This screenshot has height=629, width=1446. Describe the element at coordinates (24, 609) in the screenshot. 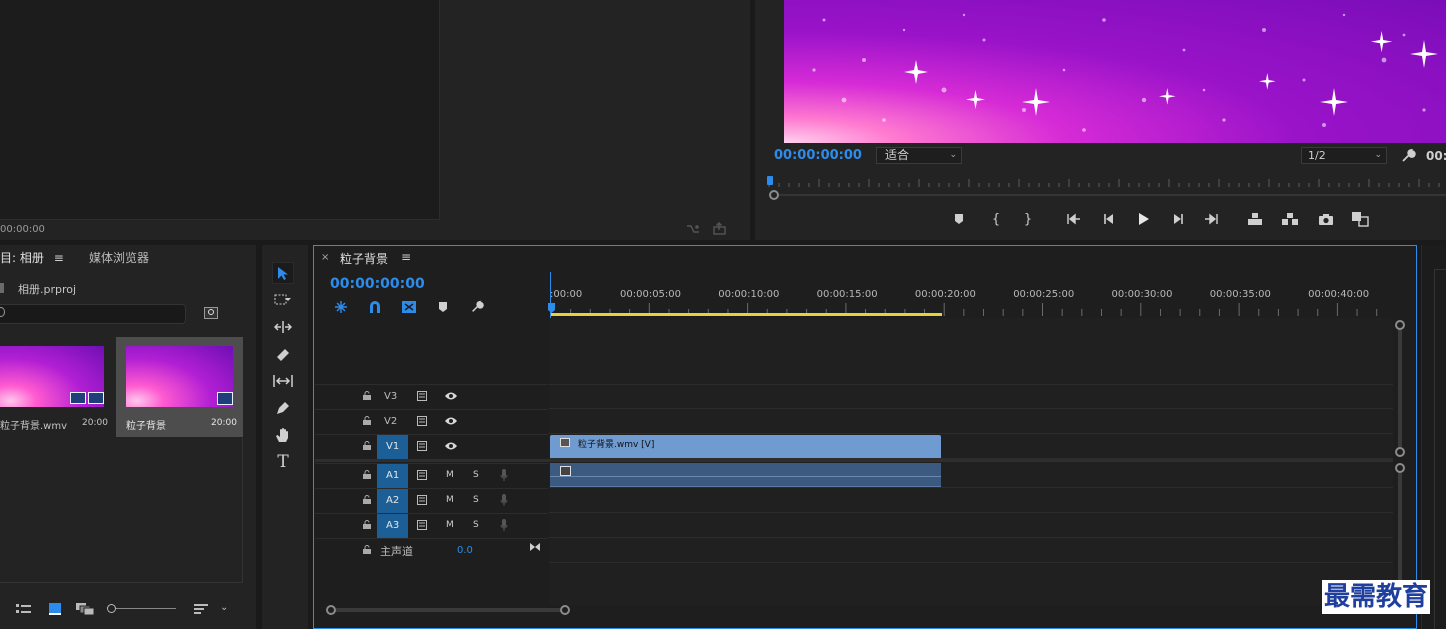

I see `list-view-icon` at that location.